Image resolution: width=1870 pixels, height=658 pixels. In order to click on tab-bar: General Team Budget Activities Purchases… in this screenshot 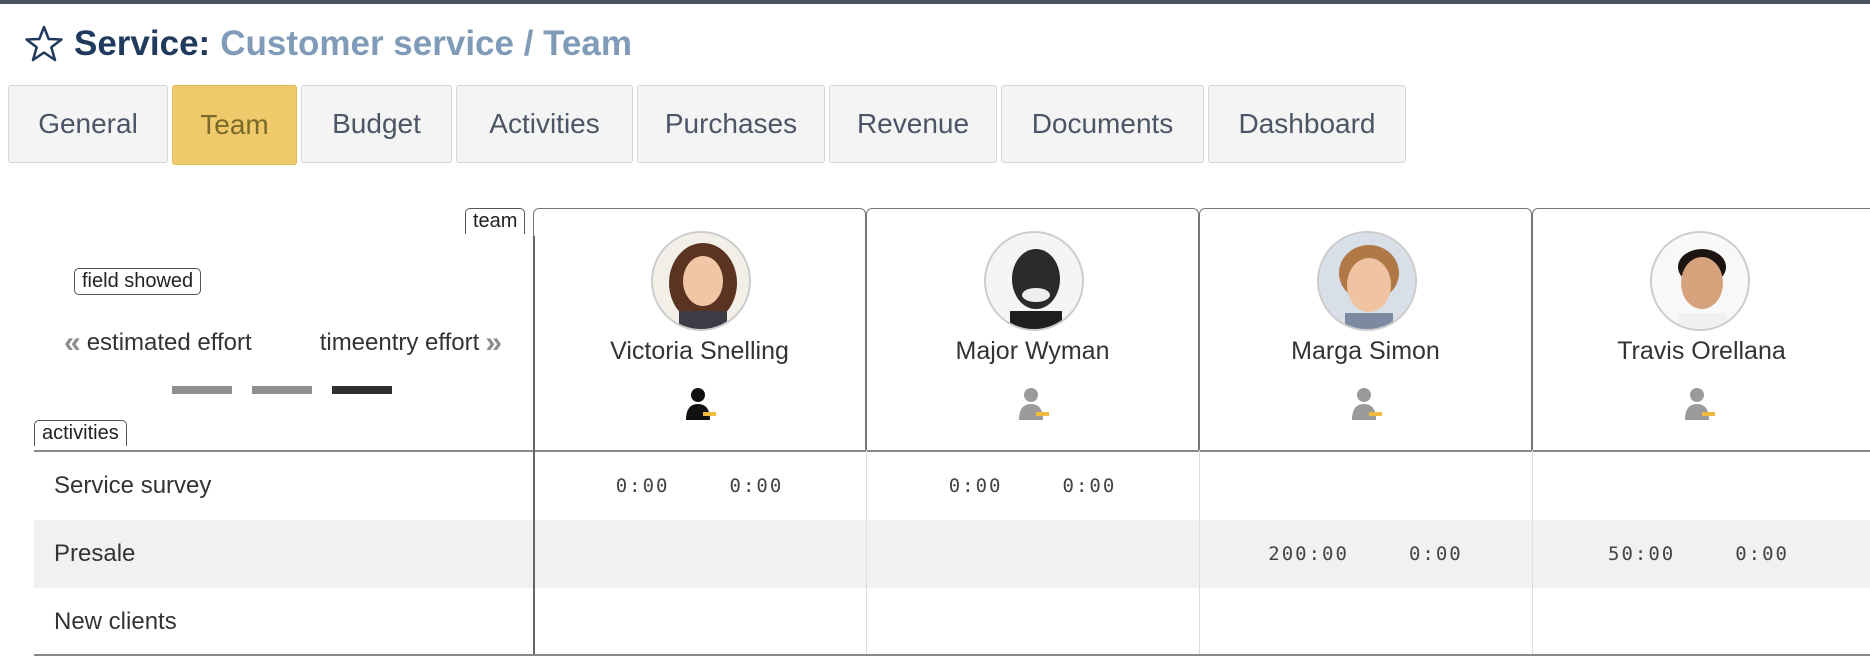, I will do `click(707, 125)`.